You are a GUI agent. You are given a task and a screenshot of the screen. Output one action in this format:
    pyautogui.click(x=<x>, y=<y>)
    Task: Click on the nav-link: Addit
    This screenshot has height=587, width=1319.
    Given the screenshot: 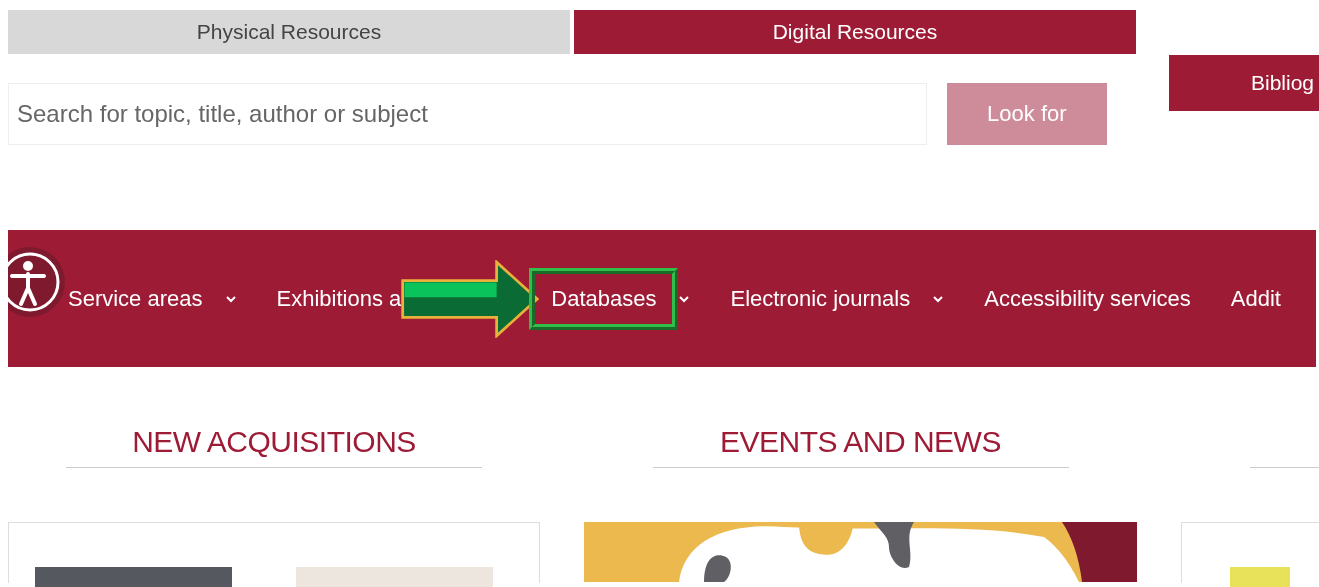 What is the action you would take?
    pyautogui.click(x=1255, y=298)
    